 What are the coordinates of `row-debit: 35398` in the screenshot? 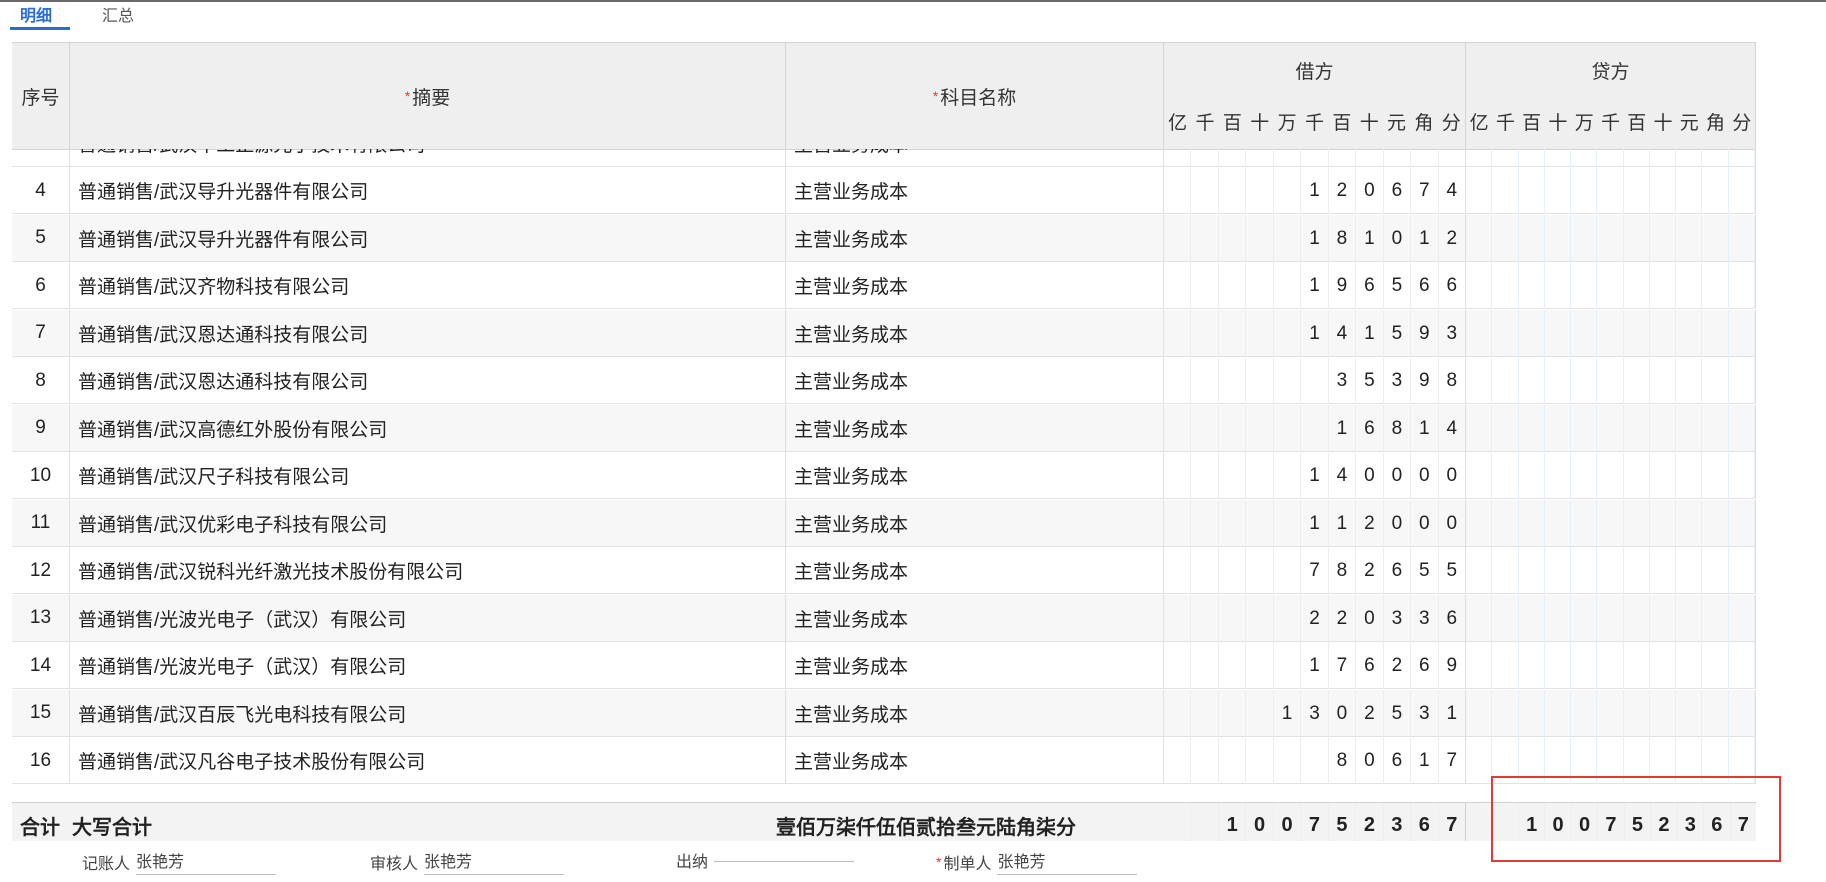 It's located at (1315, 380).